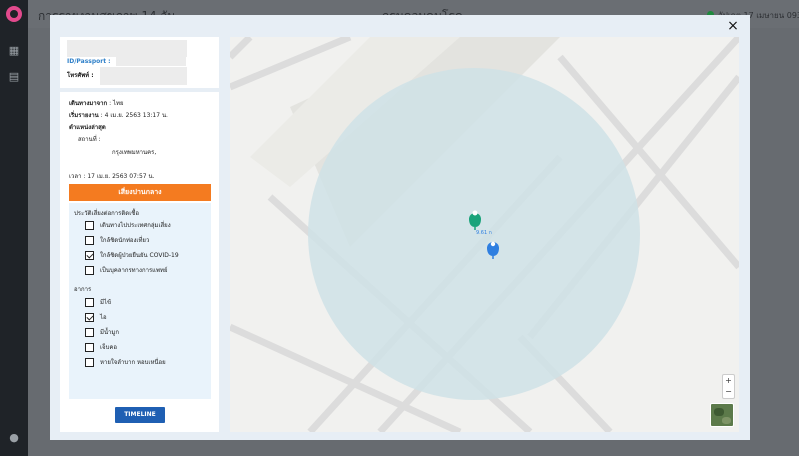  What do you see at coordinates (151, 61) in the screenshot?
I see `redacted-id` at bounding box center [151, 61].